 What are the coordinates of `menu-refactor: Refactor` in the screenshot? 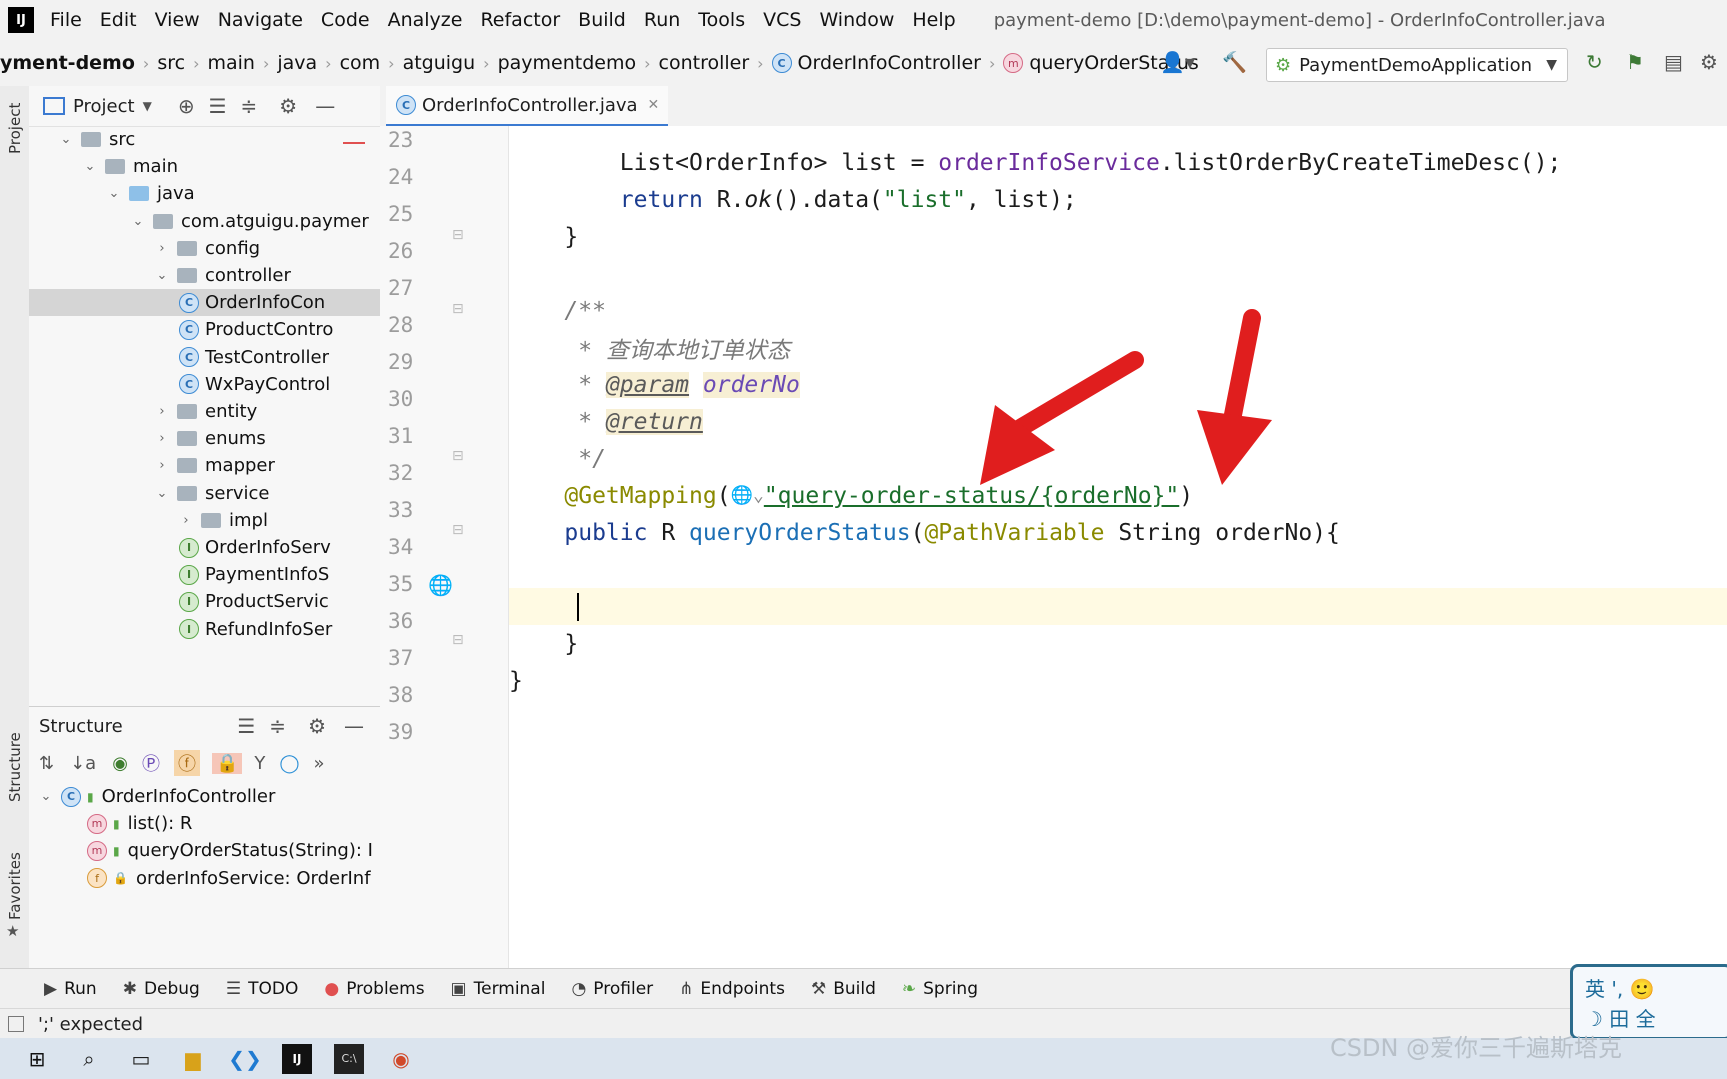 It's located at (520, 20).